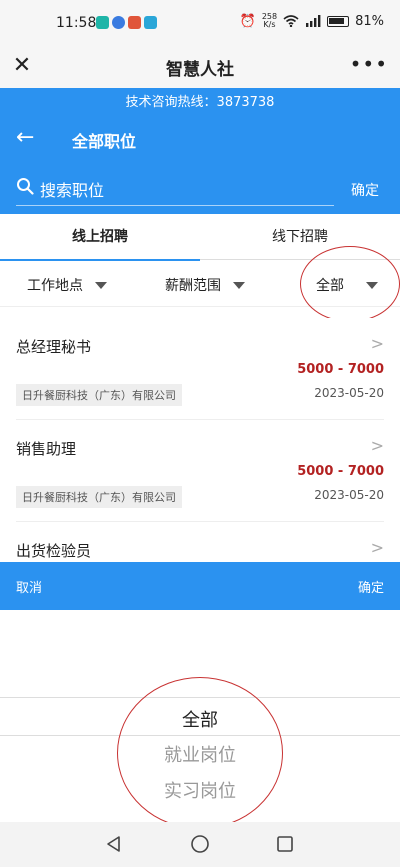 Image resolution: width=400 pixels, height=867 pixels. Describe the element at coordinates (46, 449) in the screenshot. I see `job-title: 销售助理` at that location.